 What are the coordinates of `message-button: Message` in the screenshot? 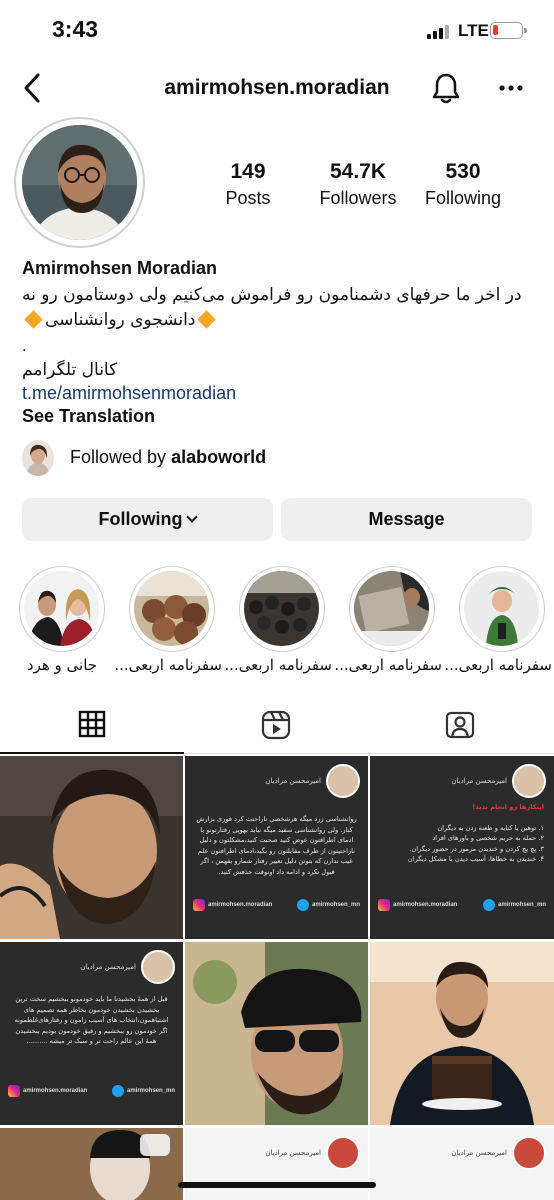 It's located at (406, 519).